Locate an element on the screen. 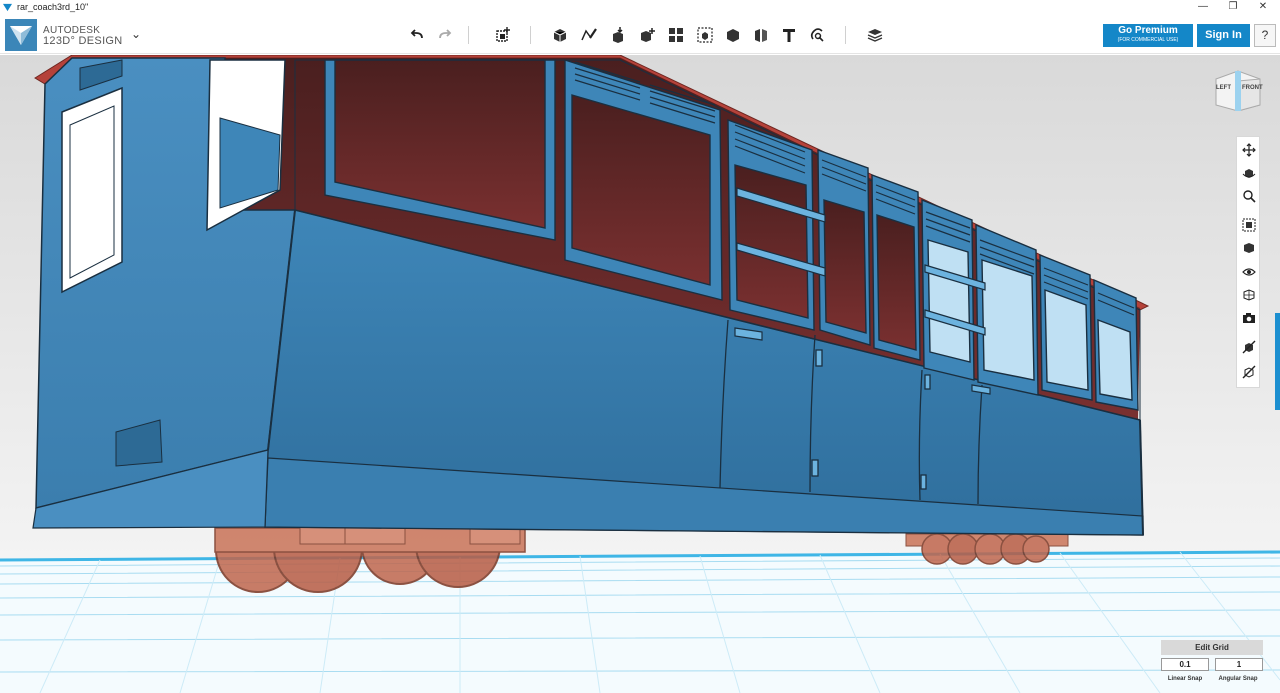 The image size is (1280, 693). transform-icon is located at coordinates (503, 35).